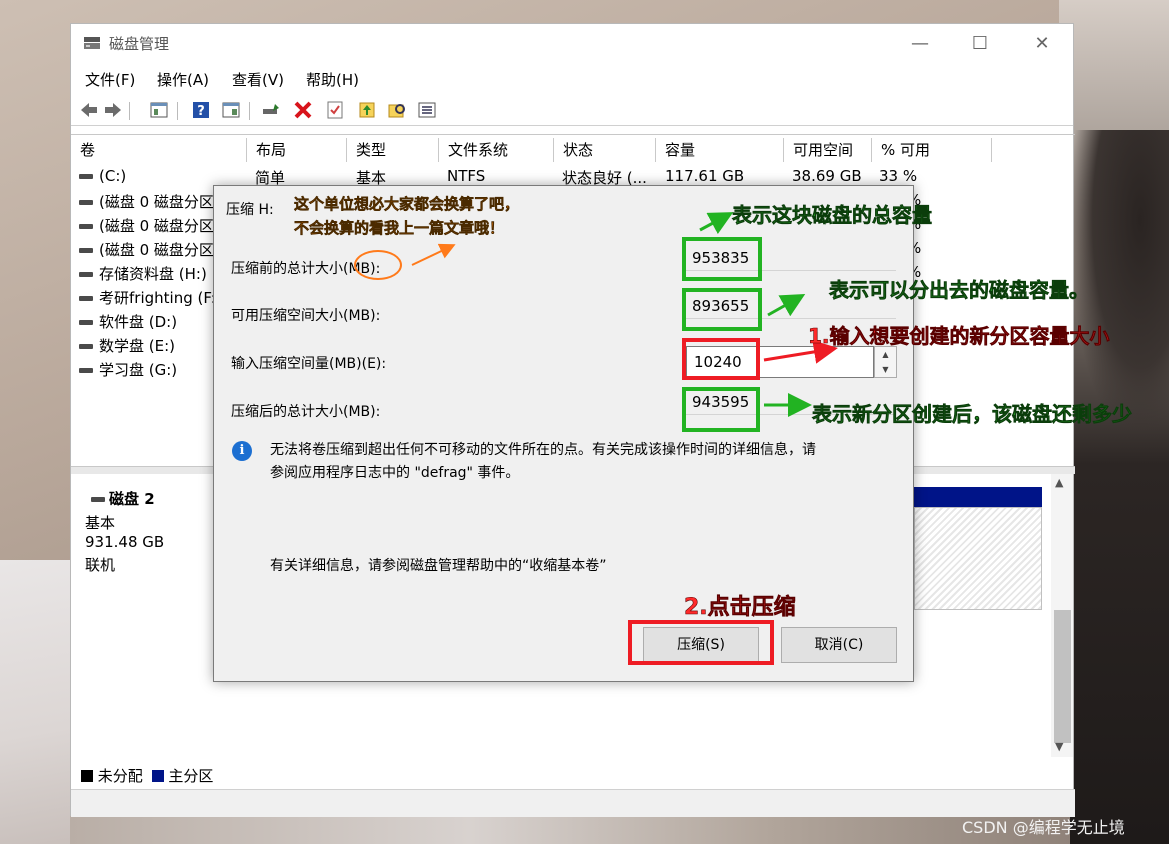  What do you see at coordinates (978, 497) in the screenshot?
I see `primary-partition-header` at bounding box center [978, 497].